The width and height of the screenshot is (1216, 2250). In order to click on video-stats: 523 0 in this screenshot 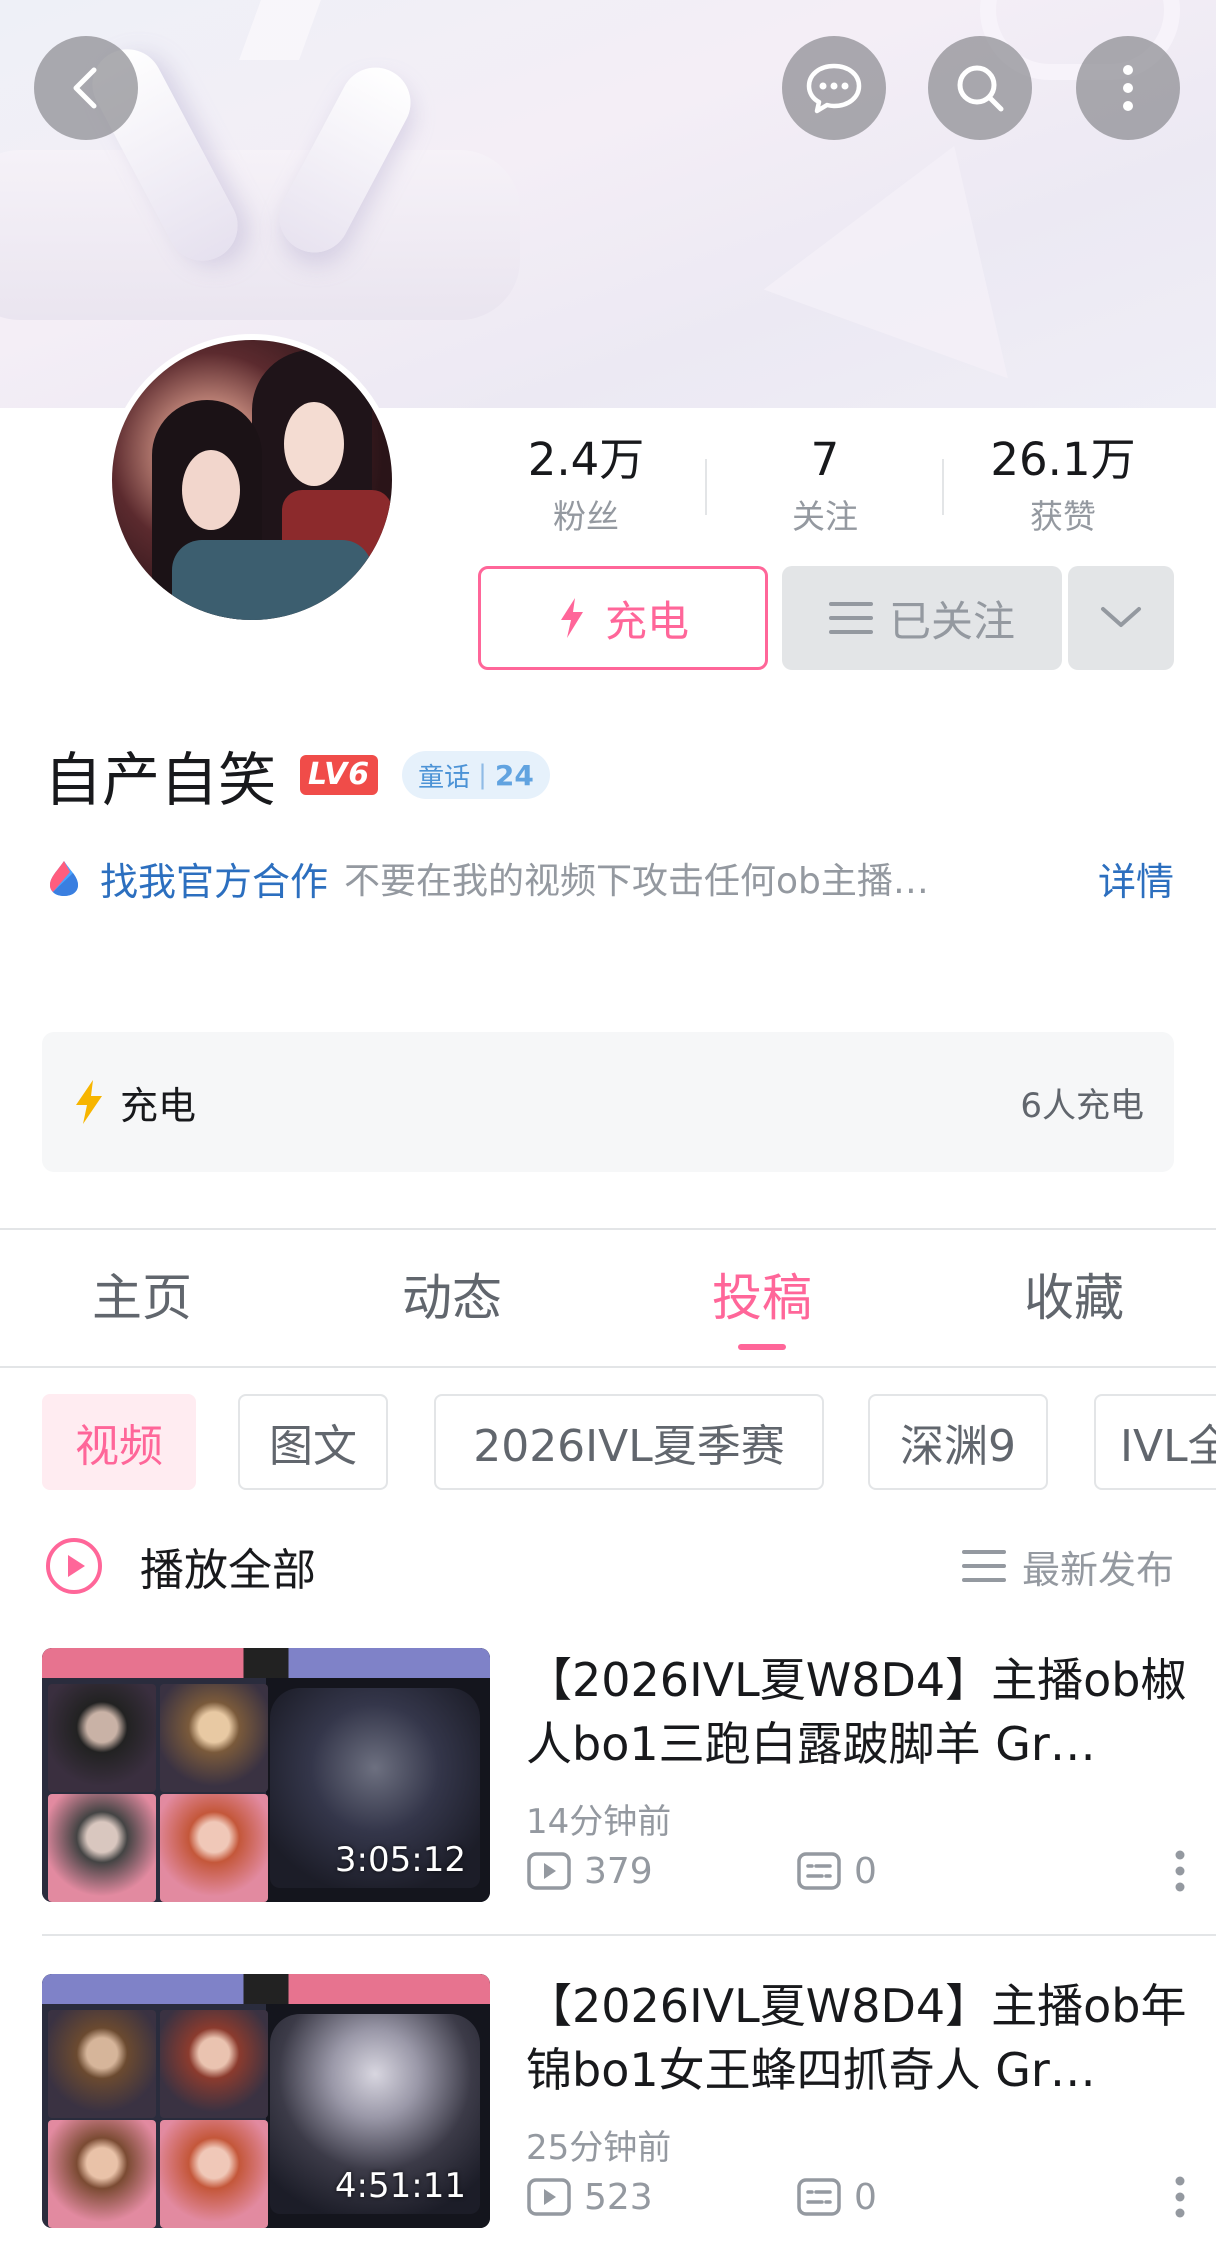, I will do `click(856, 2197)`.